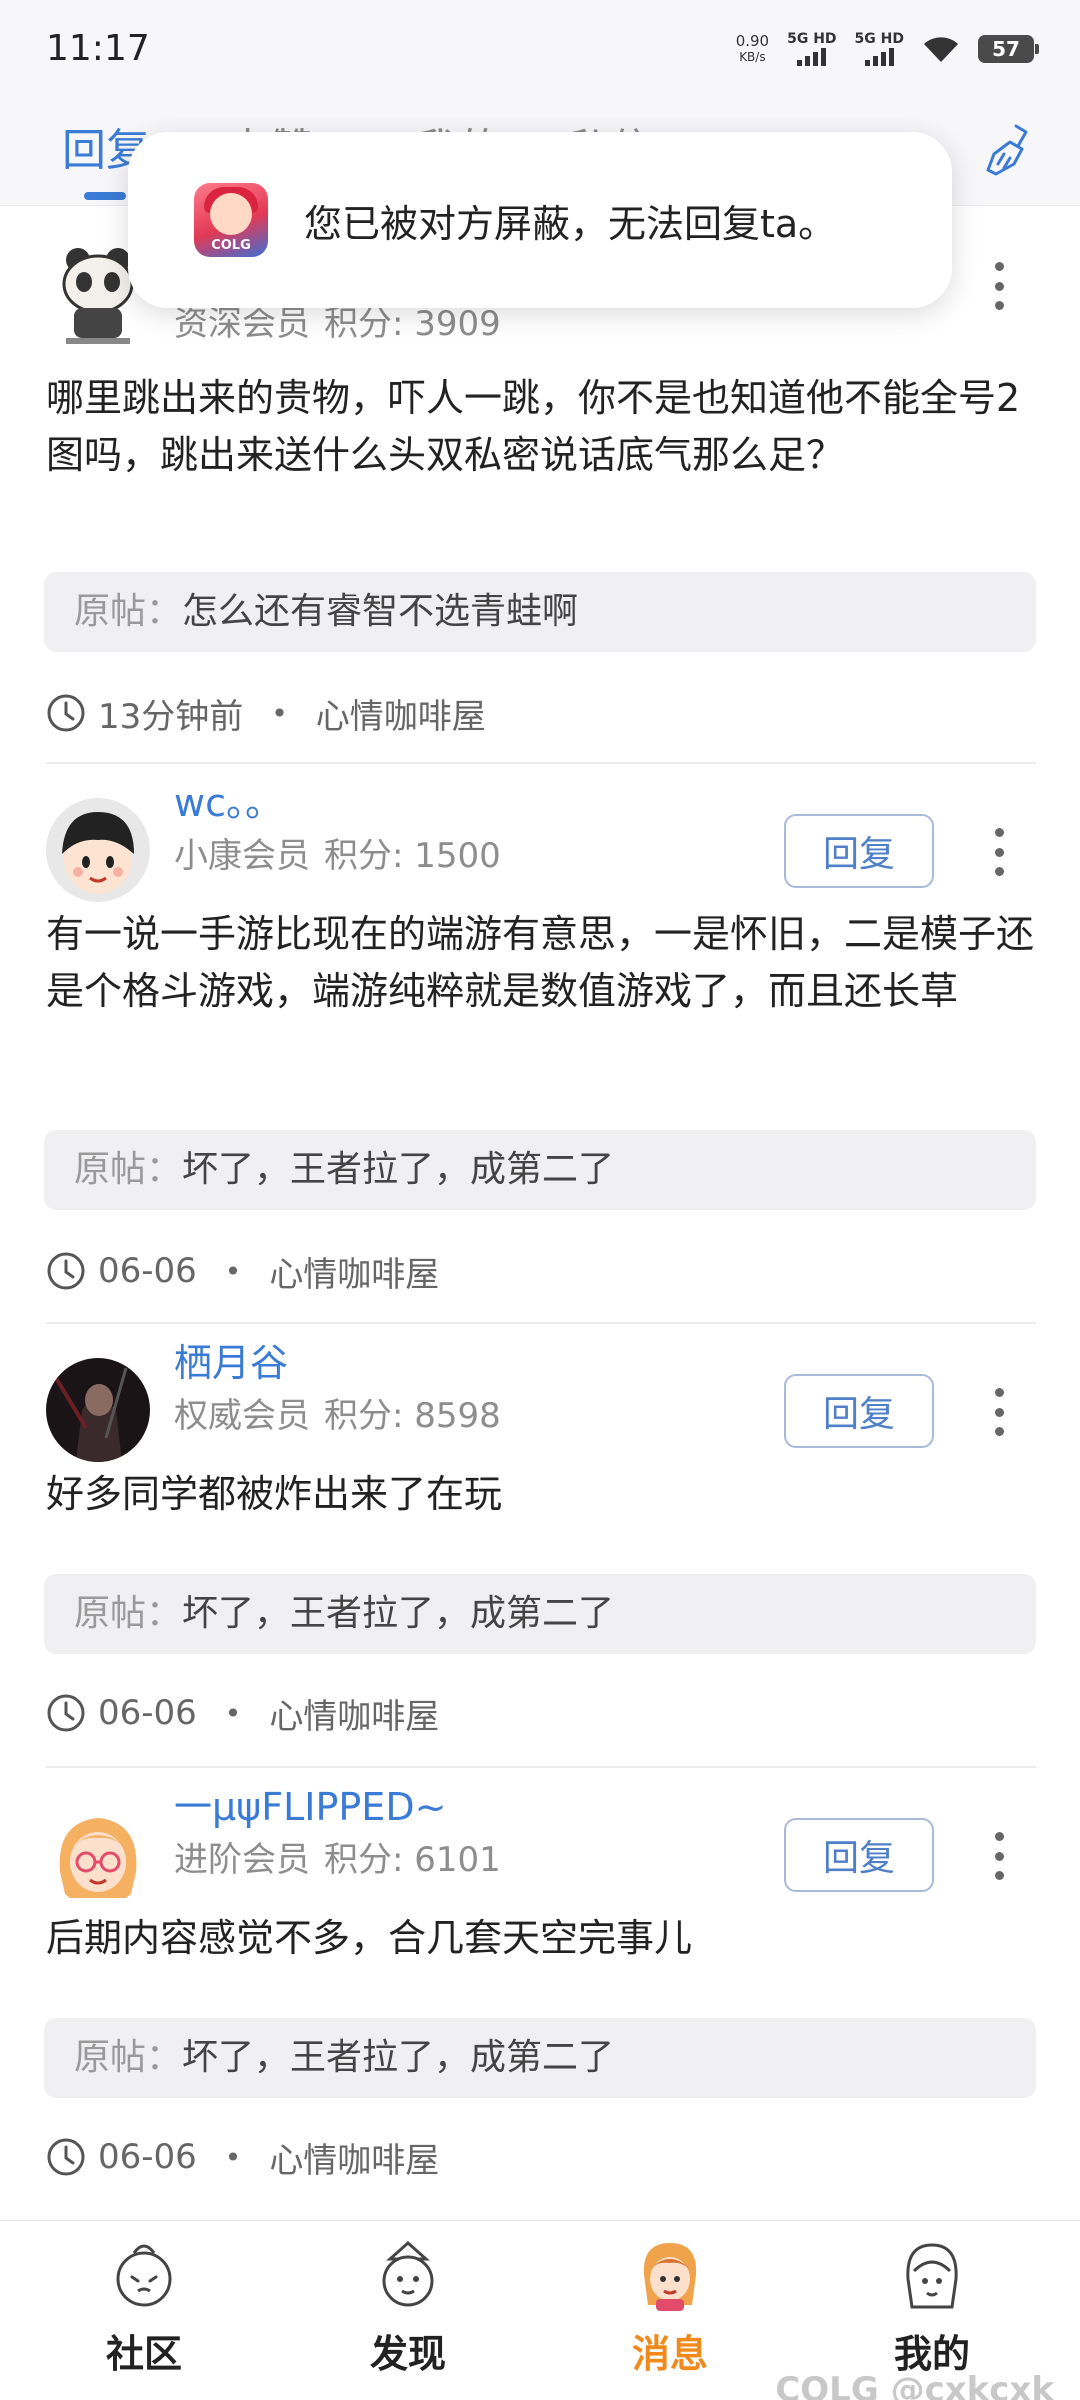 This screenshot has width=1080, height=2400. Describe the element at coordinates (752, 57) in the screenshot. I see `network-speed-unit: KB/s` at that location.